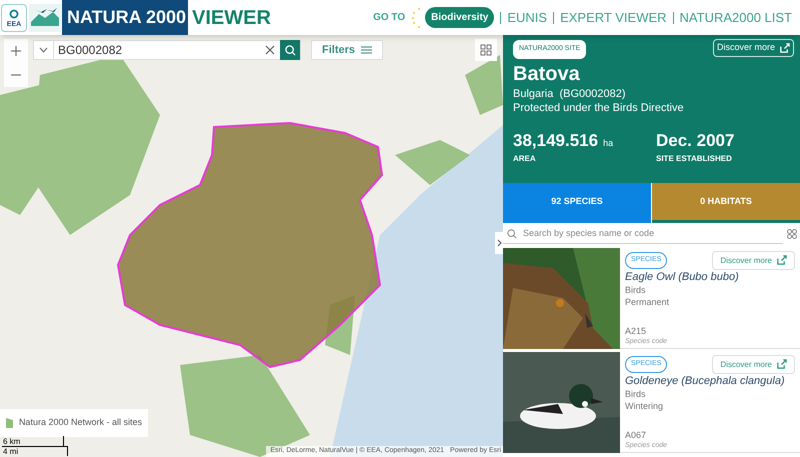  I want to click on site-country: Bulgaria (BG0002082), so click(570, 93).